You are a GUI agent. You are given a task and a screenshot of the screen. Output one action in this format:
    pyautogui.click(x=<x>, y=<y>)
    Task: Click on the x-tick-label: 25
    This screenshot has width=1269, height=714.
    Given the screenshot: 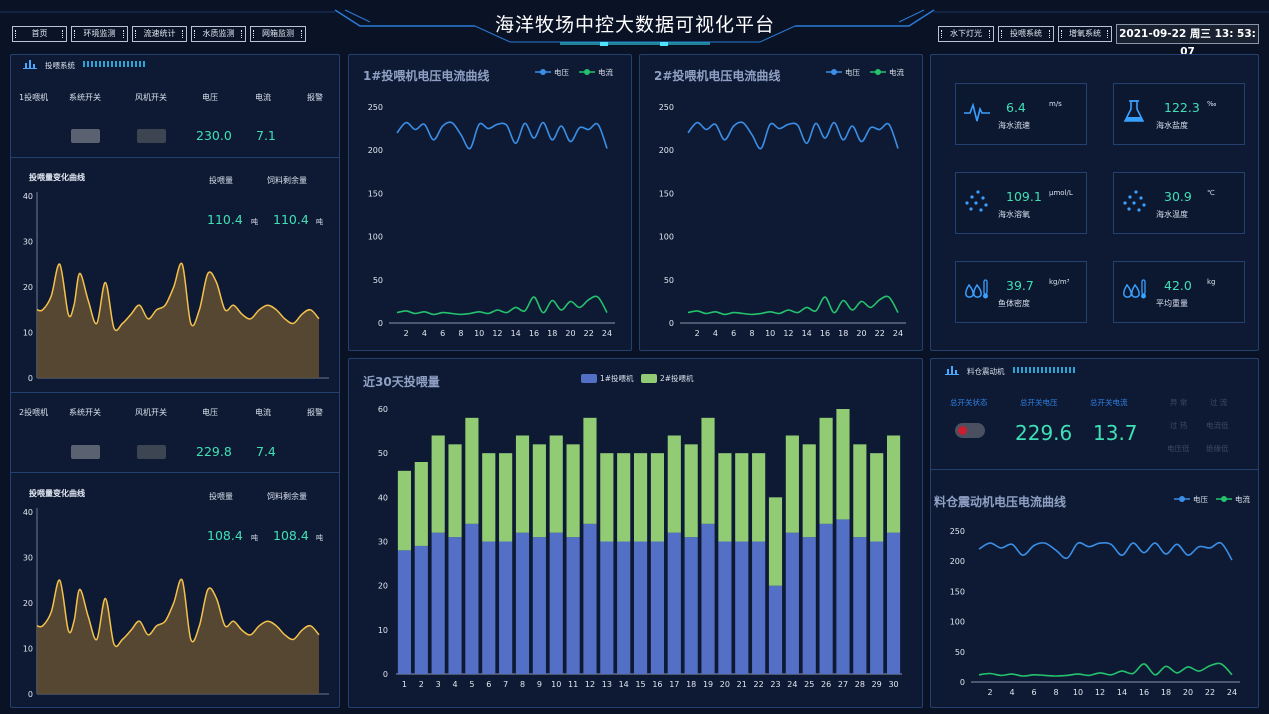 What is the action you would take?
    pyautogui.click(x=809, y=684)
    